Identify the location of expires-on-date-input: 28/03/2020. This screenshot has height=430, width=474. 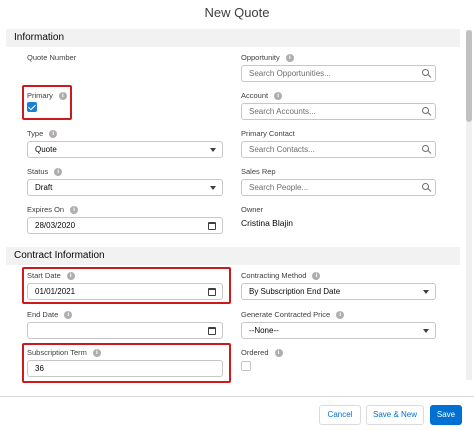
(125, 225).